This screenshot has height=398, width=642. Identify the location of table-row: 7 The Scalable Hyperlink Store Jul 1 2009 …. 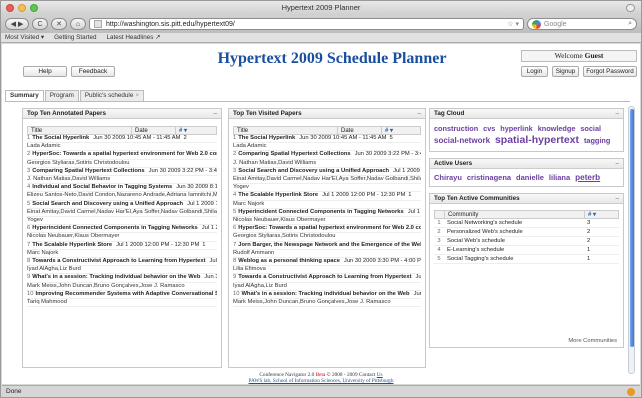
(122, 246).